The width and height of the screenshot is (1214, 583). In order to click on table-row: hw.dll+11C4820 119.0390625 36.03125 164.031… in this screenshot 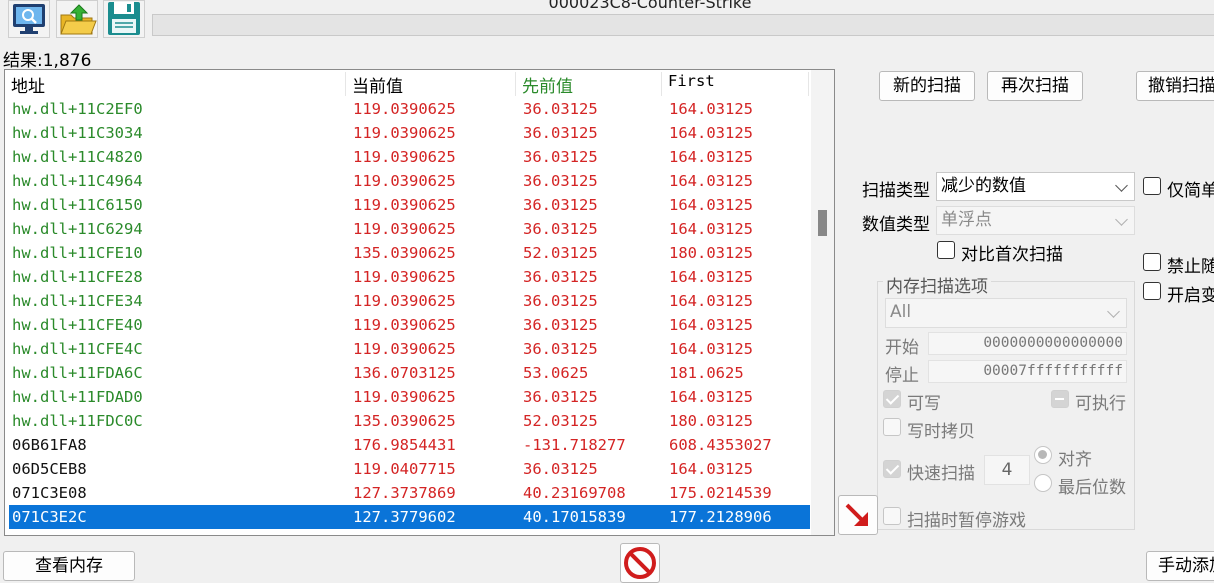, I will do `click(409, 157)`.